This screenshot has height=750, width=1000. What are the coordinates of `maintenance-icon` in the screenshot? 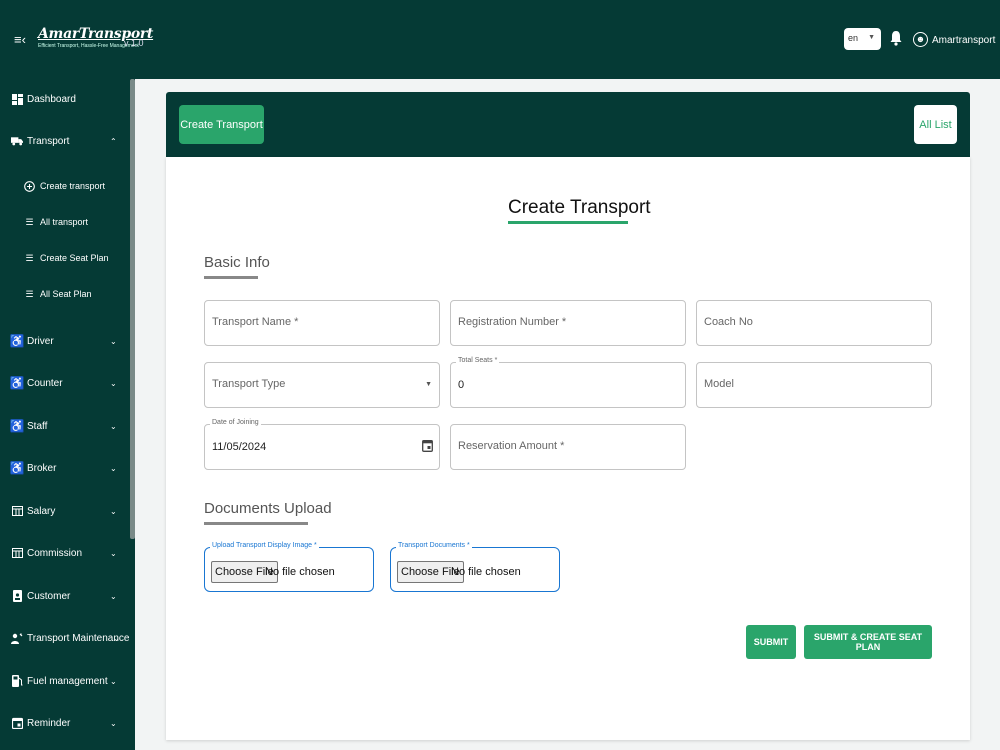 It's located at (17, 638).